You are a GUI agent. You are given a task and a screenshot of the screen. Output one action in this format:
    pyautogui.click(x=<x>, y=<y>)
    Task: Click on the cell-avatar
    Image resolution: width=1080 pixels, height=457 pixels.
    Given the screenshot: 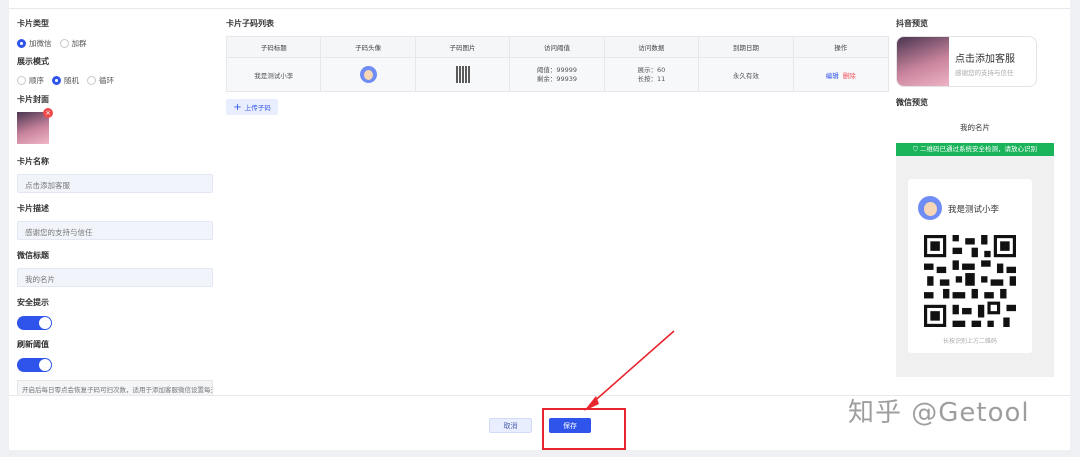 What is the action you would take?
    pyautogui.click(x=368, y=74)
    